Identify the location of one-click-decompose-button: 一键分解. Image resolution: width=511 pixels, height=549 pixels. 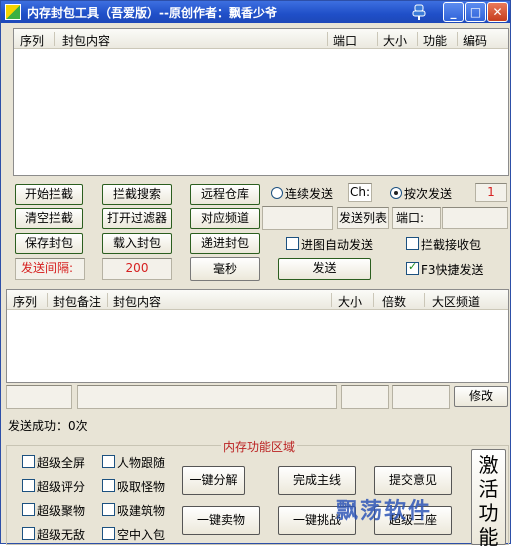
(213, 480).